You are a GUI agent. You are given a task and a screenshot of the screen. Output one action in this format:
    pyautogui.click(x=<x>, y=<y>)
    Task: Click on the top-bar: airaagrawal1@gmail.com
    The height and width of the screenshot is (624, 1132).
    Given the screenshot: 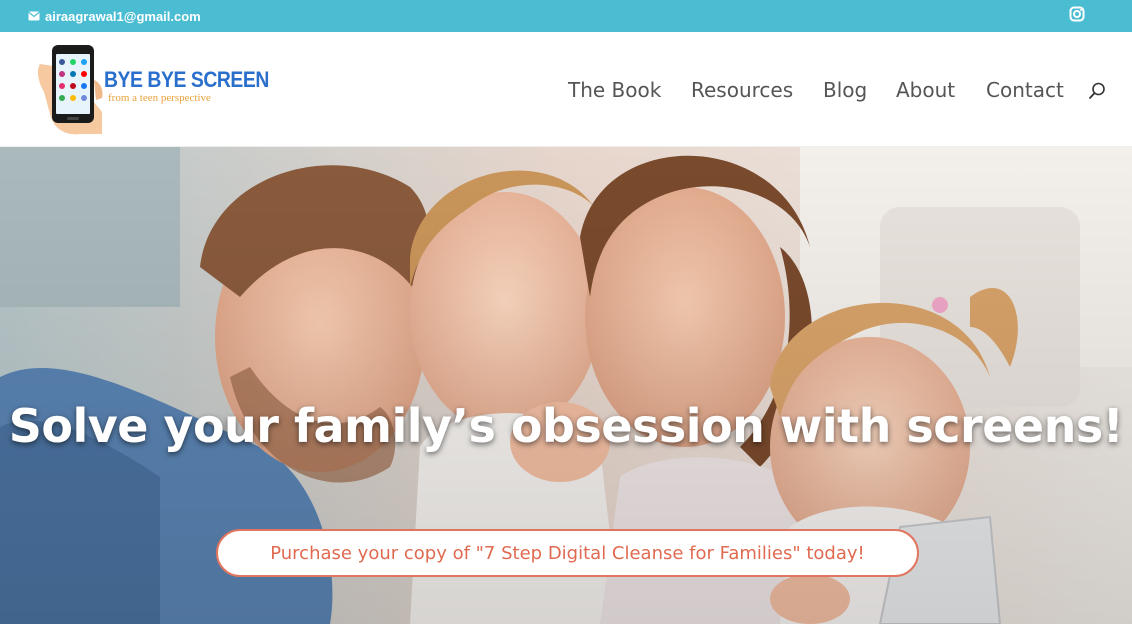 What is the action you would take?
    pyautogui.click(x=566, y=16)
    